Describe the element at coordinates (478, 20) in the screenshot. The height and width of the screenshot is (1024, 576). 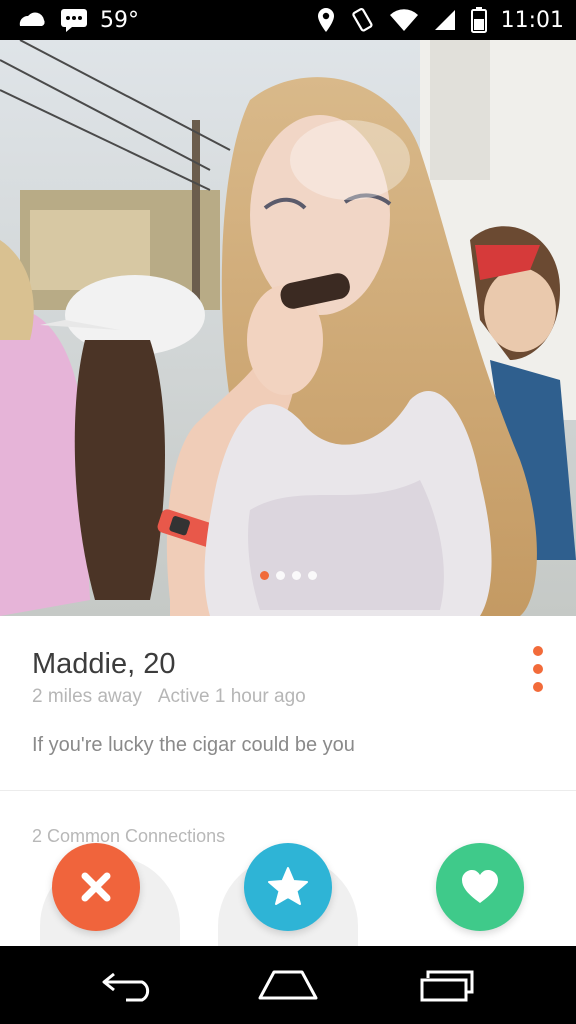
I see `battery-icon` at that location.